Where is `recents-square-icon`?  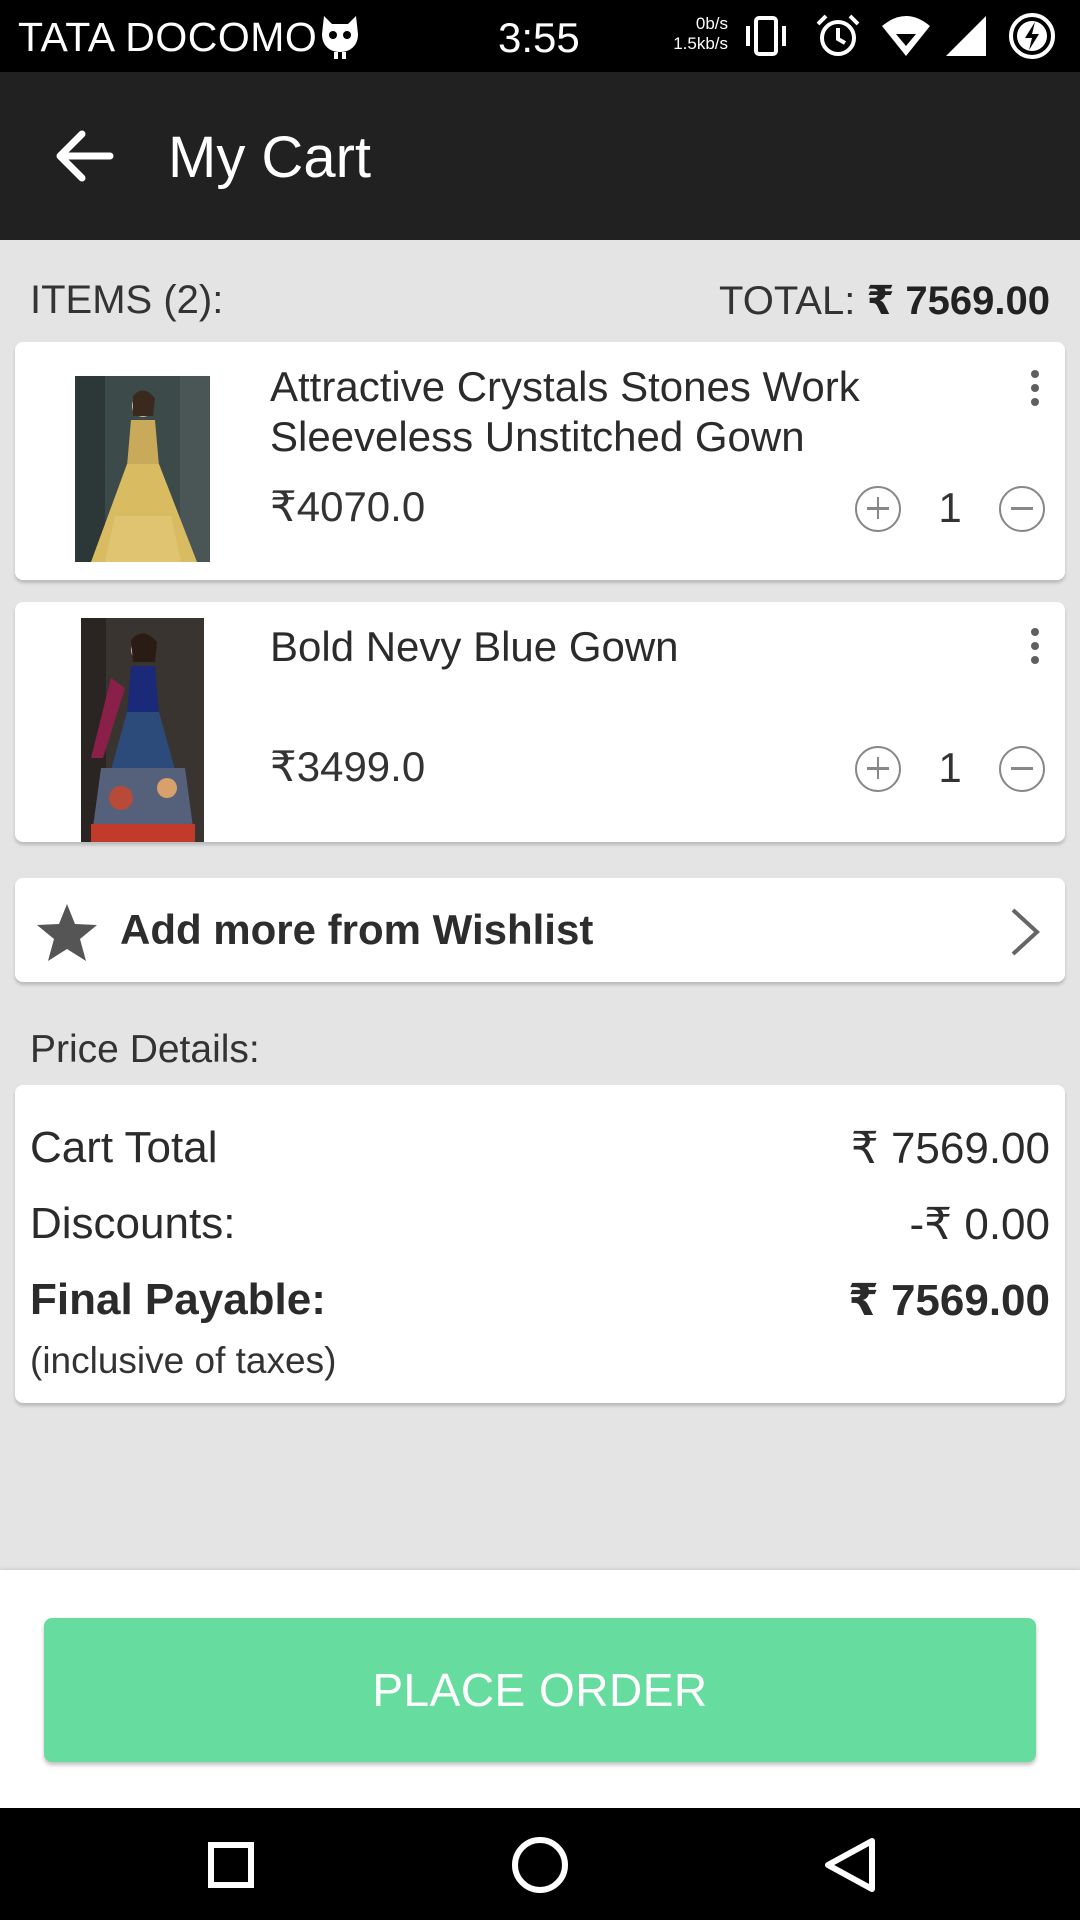 recents-square-icon is located at coordinates (231, 1865).